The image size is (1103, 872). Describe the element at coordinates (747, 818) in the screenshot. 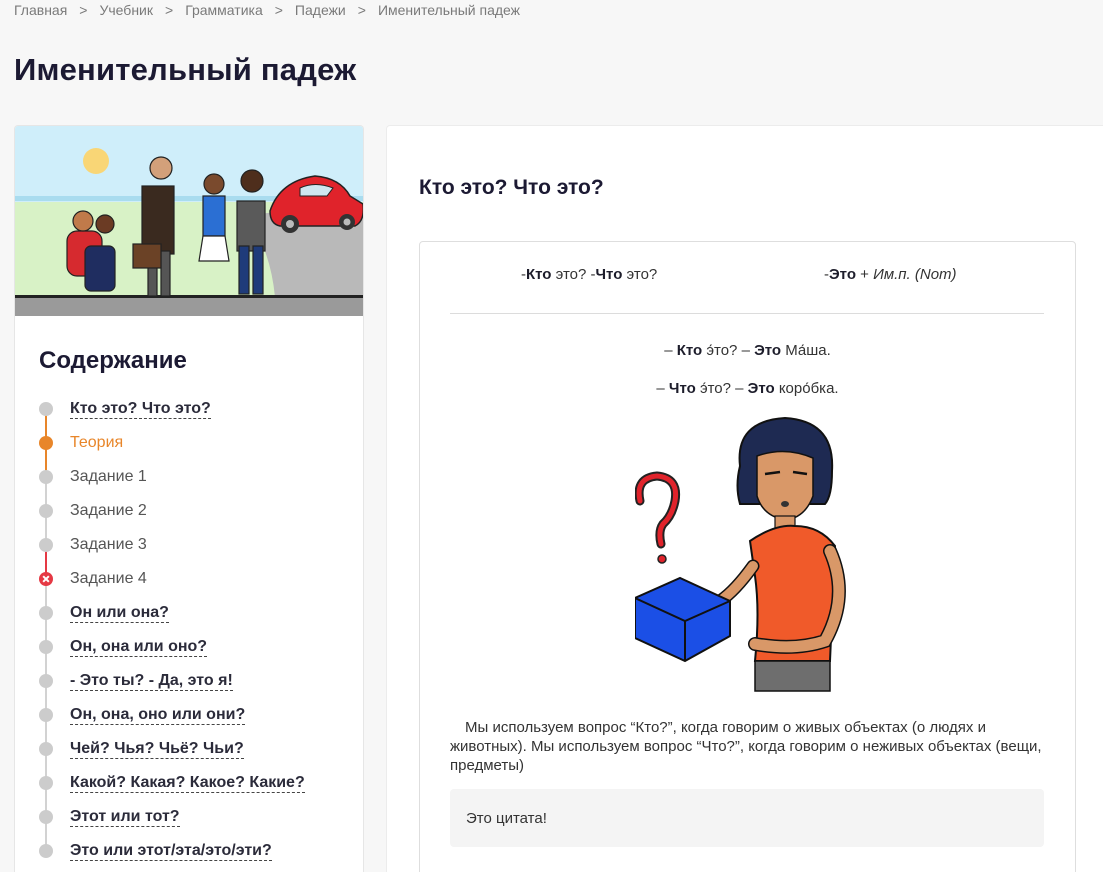

I see `quote-block: Это цитата!` at that location.